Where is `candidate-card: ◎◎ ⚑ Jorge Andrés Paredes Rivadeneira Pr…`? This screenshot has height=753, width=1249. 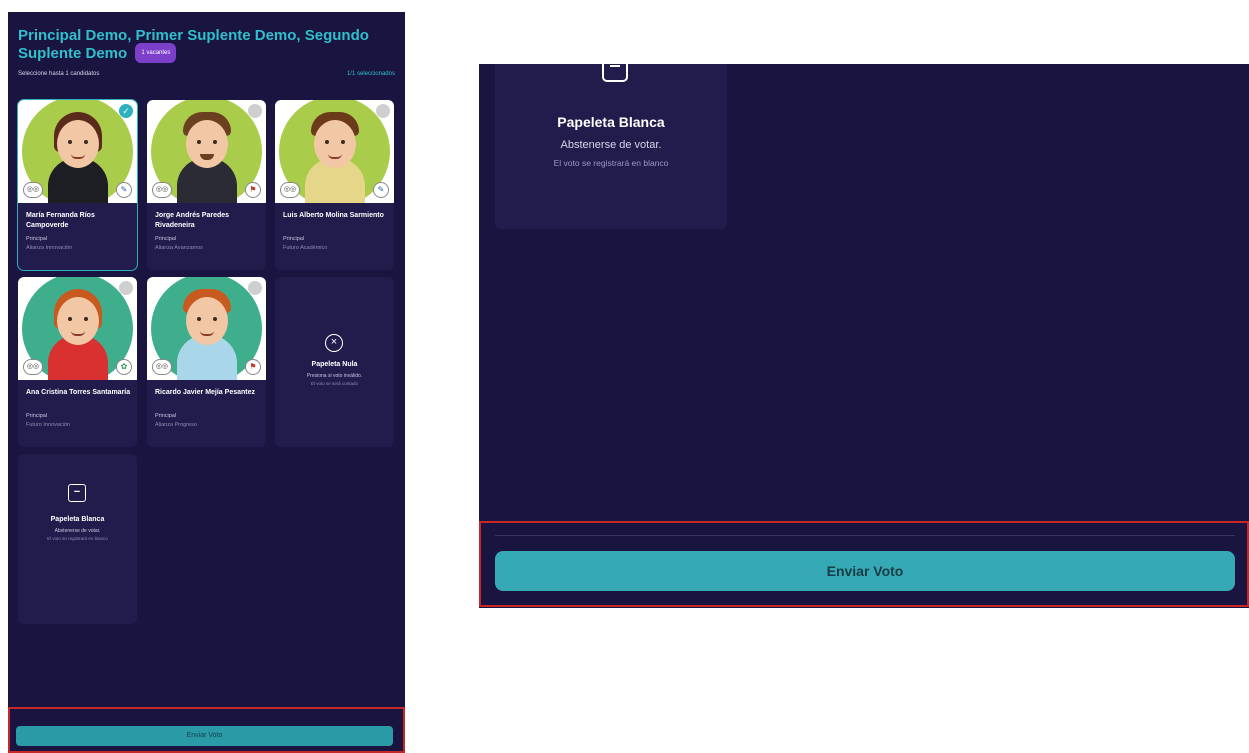 candidate-card: ◎◎ ⚑ Jorge Andrés Paredes Rivadeneira Pr… is located at coordinates (206, 185).